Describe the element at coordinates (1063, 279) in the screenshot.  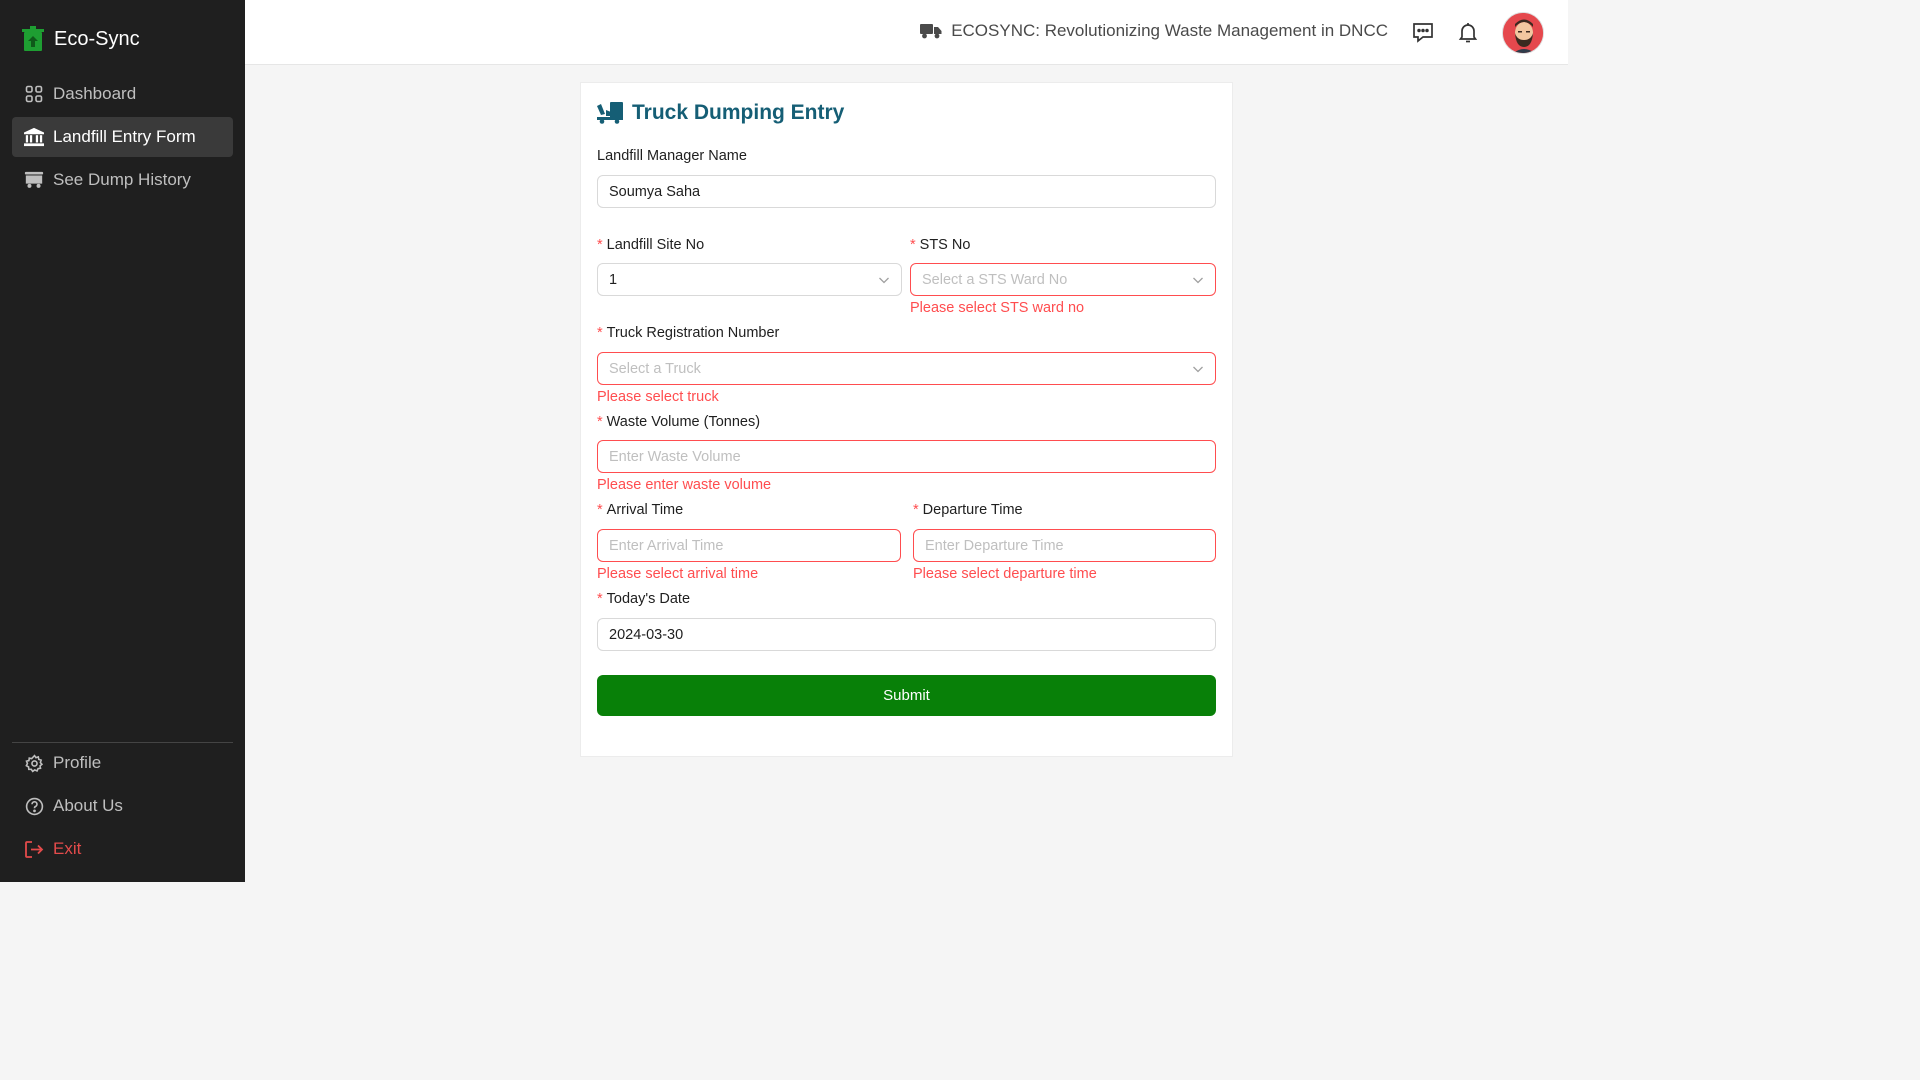
I see `sts-select: Select a STS Ward No` at that location.